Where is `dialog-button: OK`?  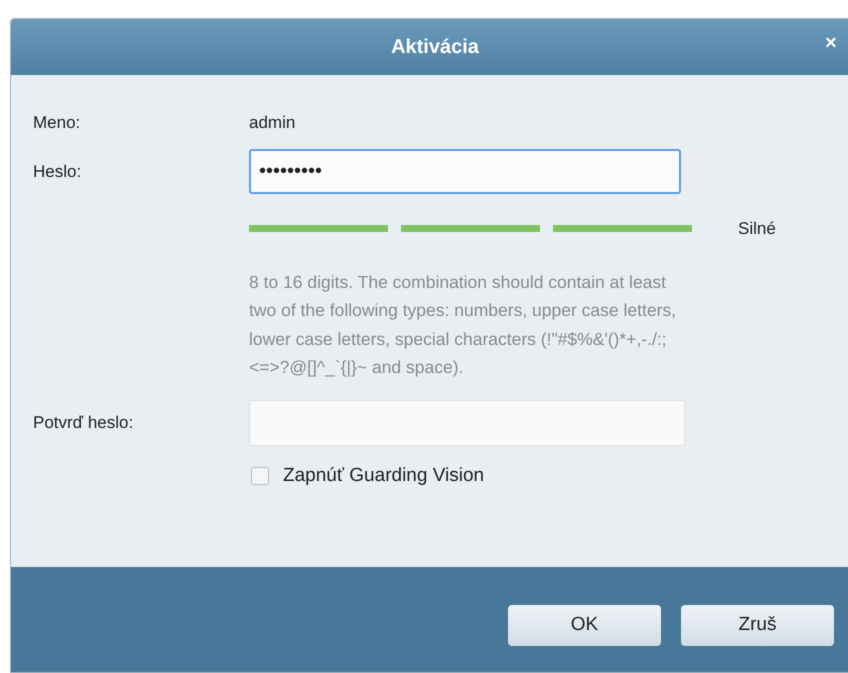
dialog-button: OK is located at coordinates (584, 625).